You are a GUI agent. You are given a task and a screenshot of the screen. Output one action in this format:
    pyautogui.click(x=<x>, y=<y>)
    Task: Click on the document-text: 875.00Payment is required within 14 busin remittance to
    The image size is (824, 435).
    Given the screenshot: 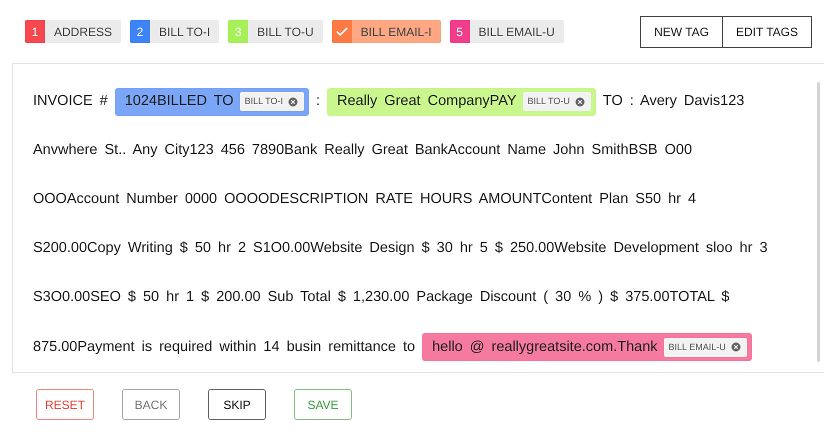 What is the action you would take?
    pyautogui.click(x=224, y=347)
    